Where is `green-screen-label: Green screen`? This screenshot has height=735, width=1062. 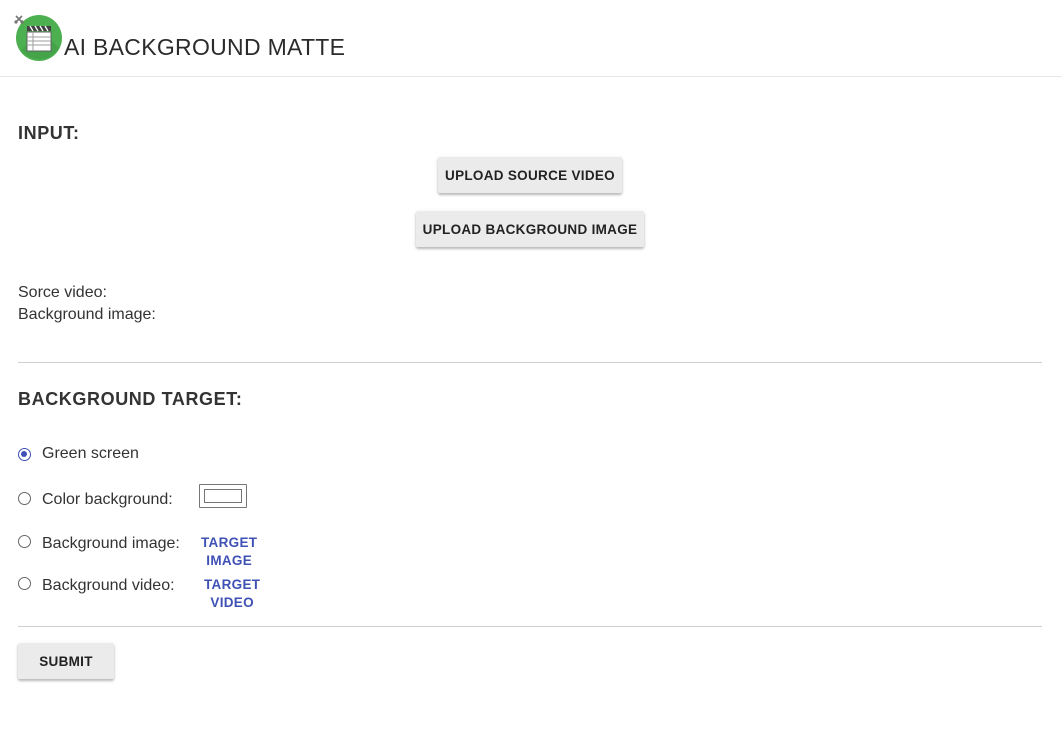
green-screen-label: Green screen is located at coordinates (90, 453).